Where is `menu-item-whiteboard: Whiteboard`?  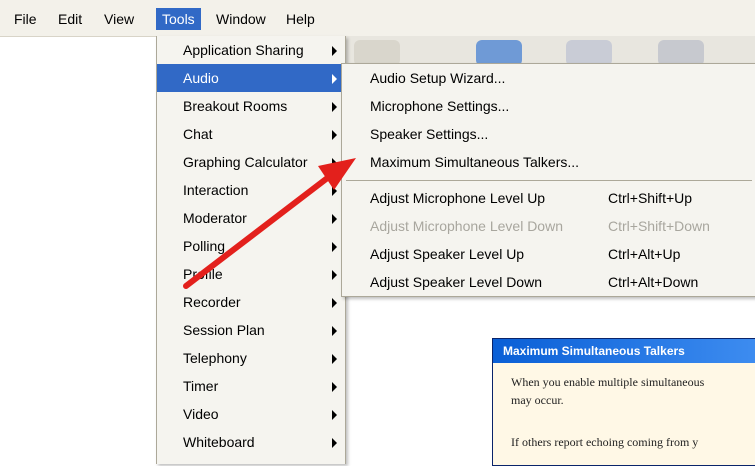 menu-item-whiteboard: Whiteboard is located at coordinates (251, 442).